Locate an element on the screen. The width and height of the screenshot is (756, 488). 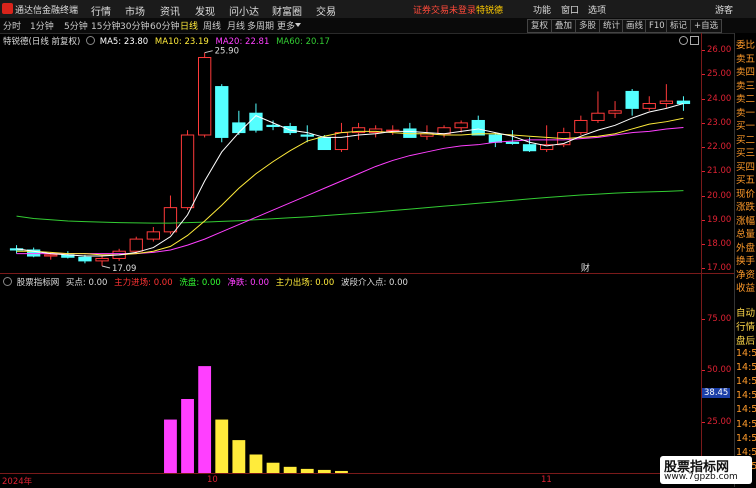
price-axis-label: 21.00 is located at coordinates (719, 171).